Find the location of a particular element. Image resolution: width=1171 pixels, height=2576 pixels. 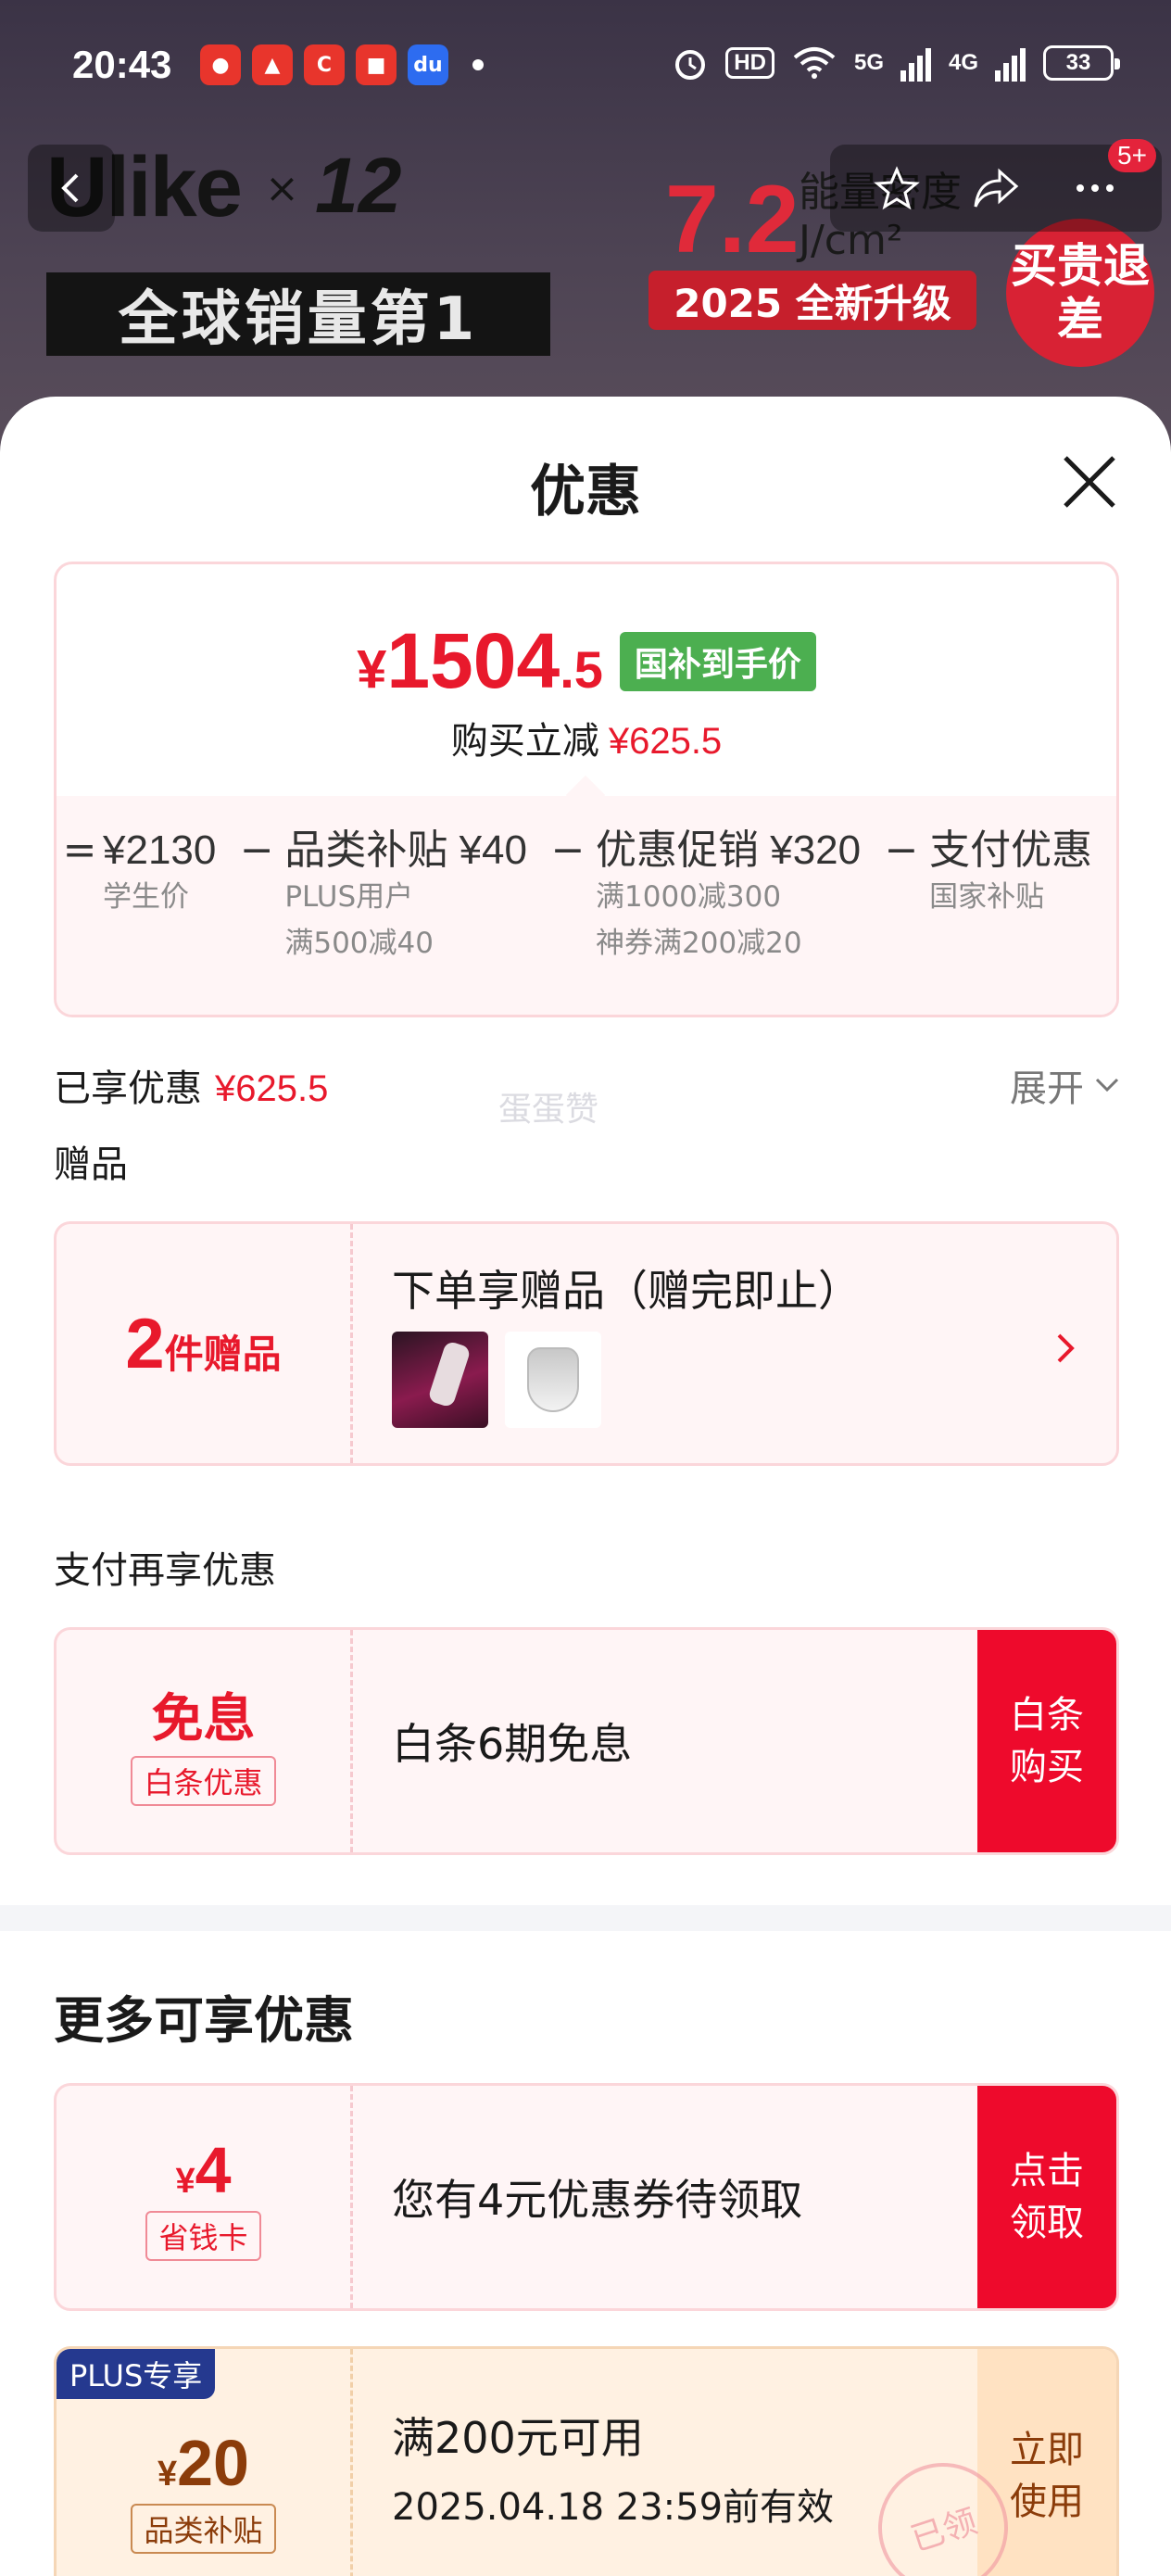

plus-coupon-amount: ¥20 is located at coordinates (203, 2463).